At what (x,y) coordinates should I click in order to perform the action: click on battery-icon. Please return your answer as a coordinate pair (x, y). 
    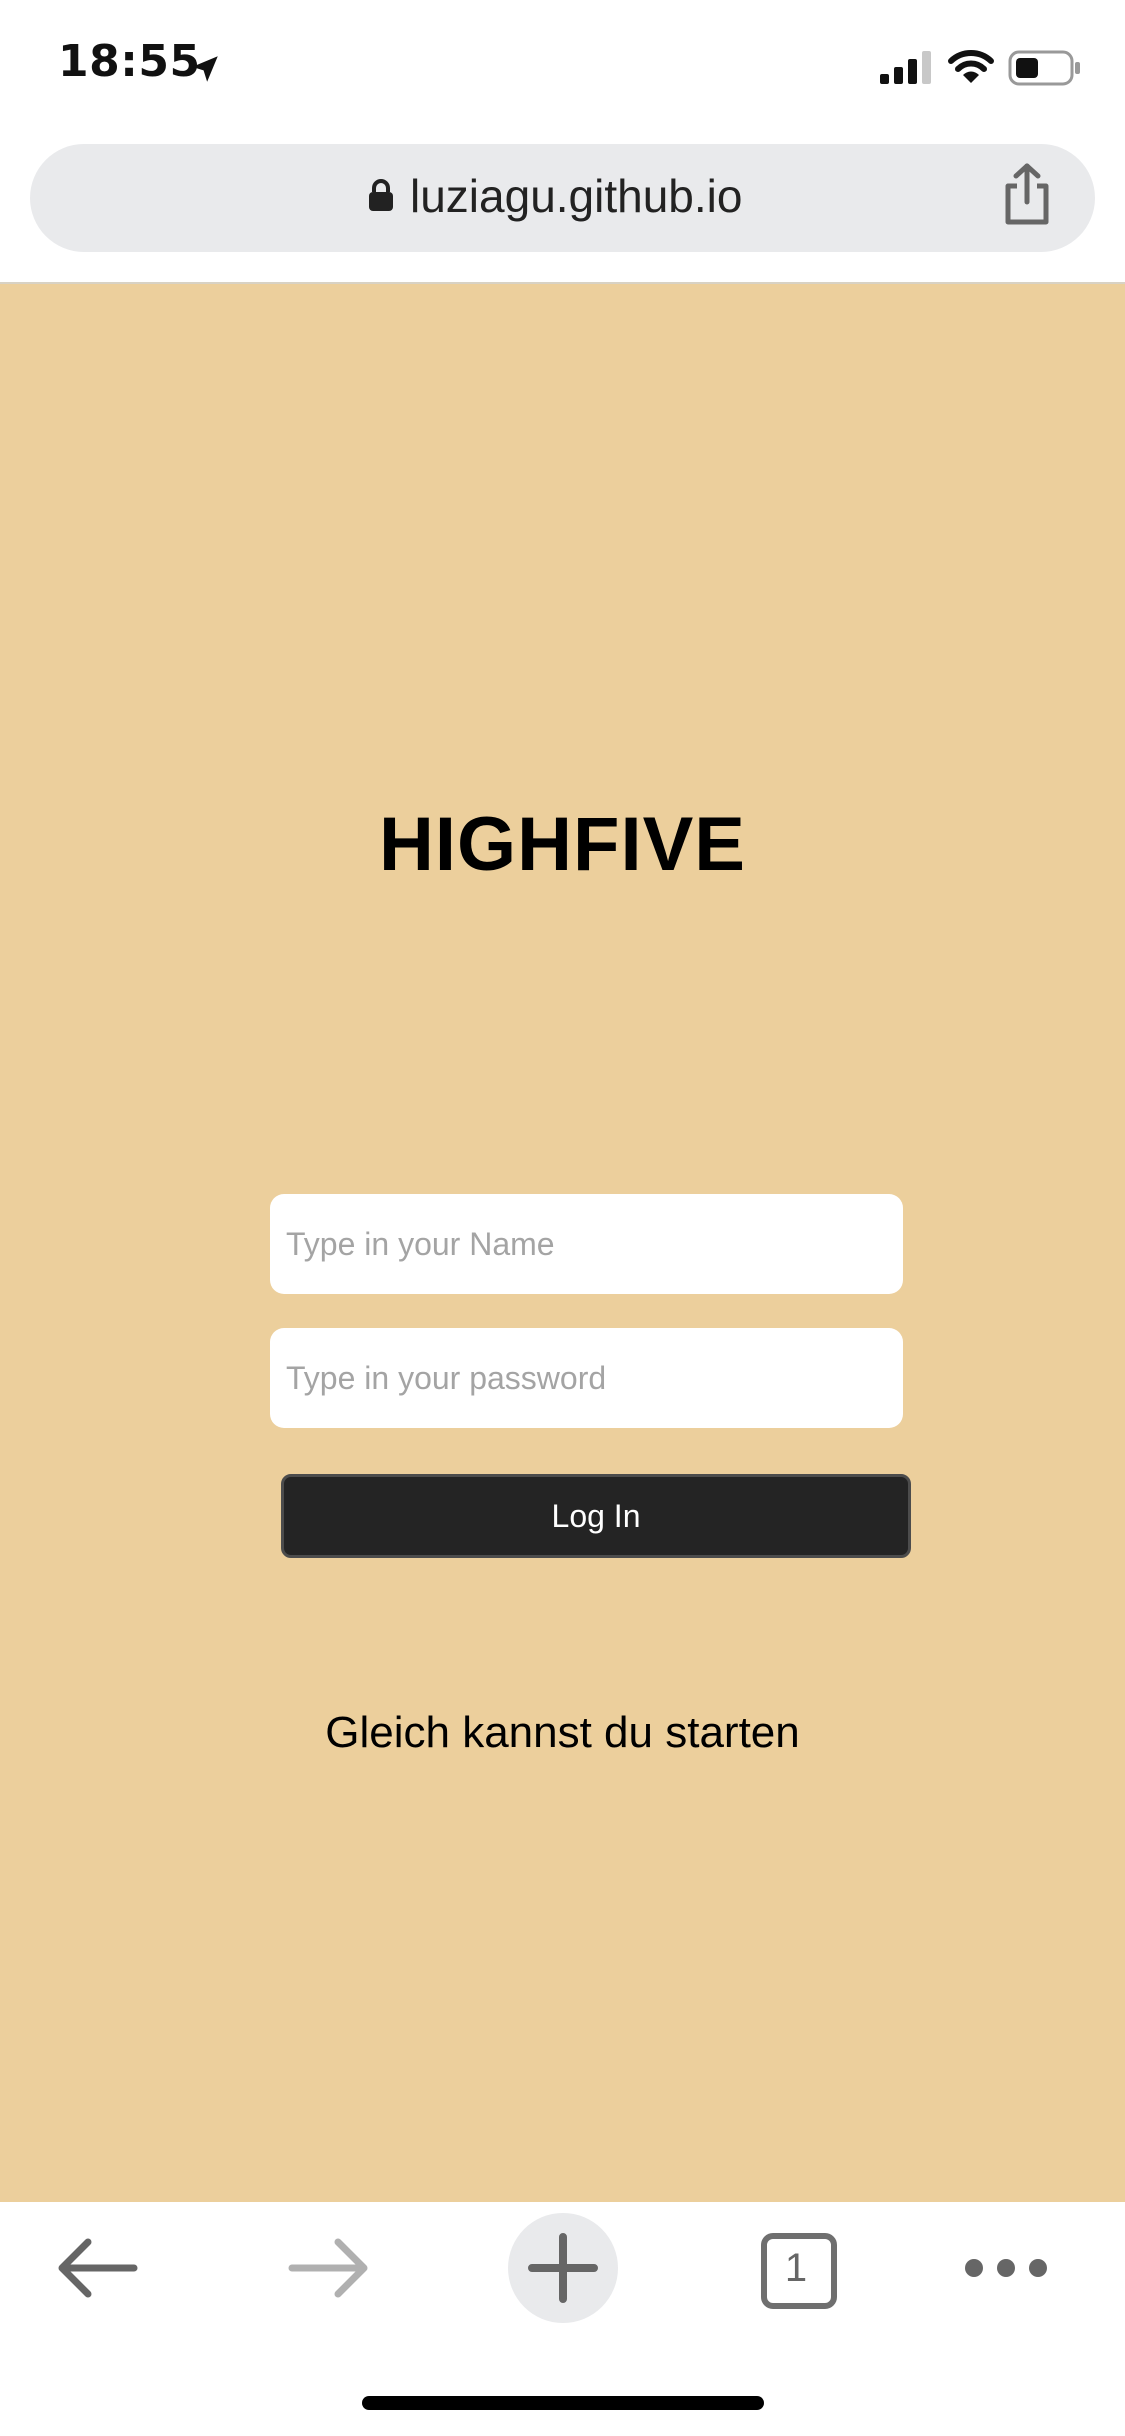
    Looking at the image, I should click on (1044, 68).